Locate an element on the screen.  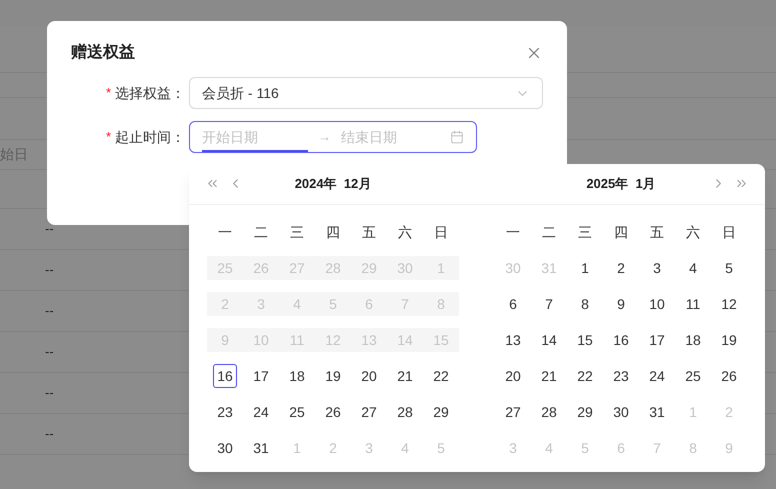
day-cell: 15 is located at coordinates (585, 340).